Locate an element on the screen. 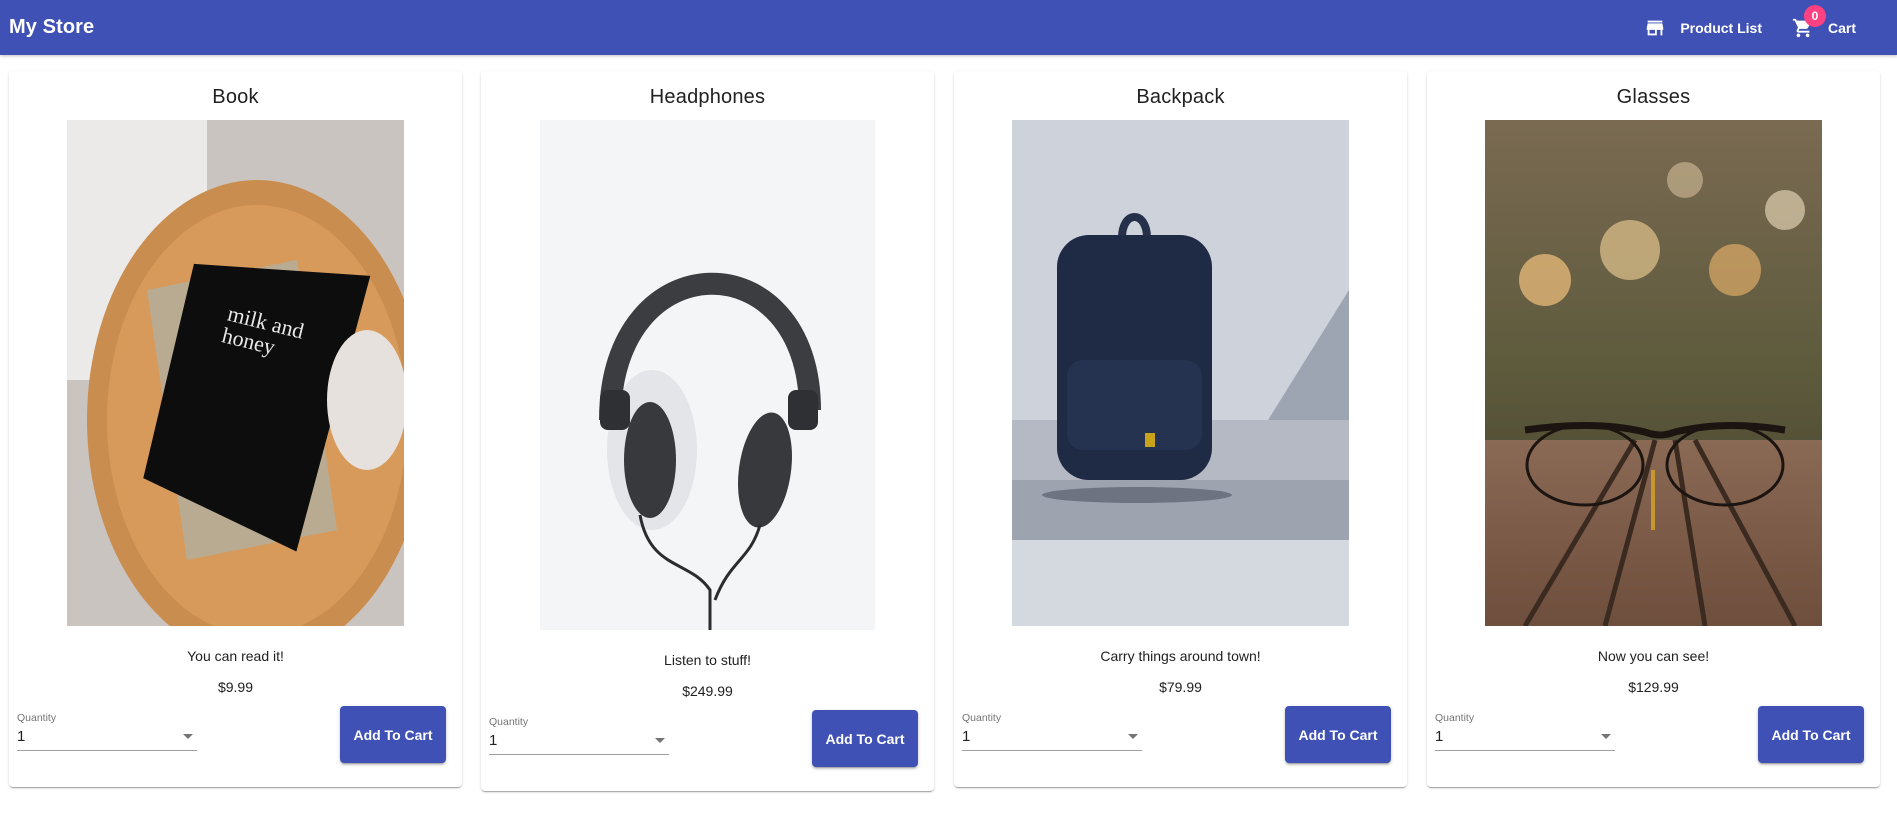 The image size is (1897, 824). product-title: Glasses is located at coordinates (1653, 97).